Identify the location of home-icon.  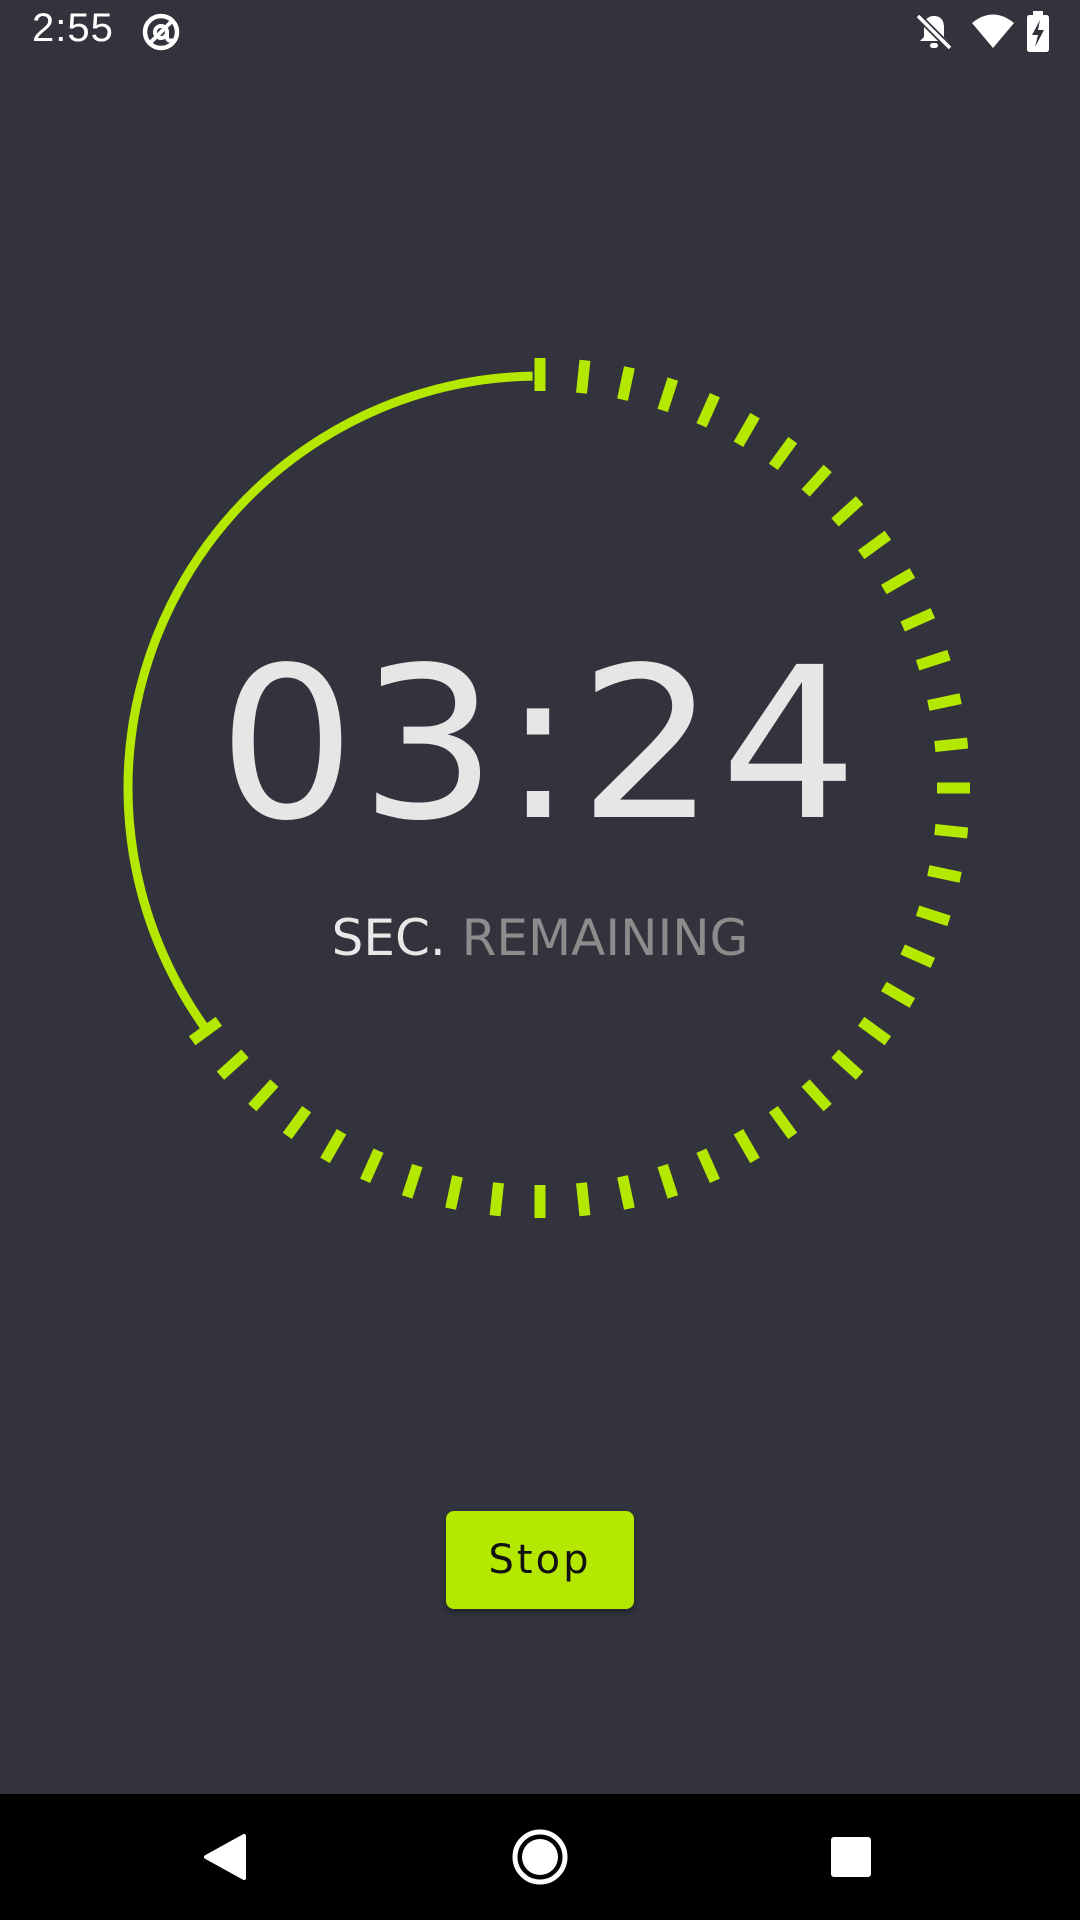
(540, 1857).